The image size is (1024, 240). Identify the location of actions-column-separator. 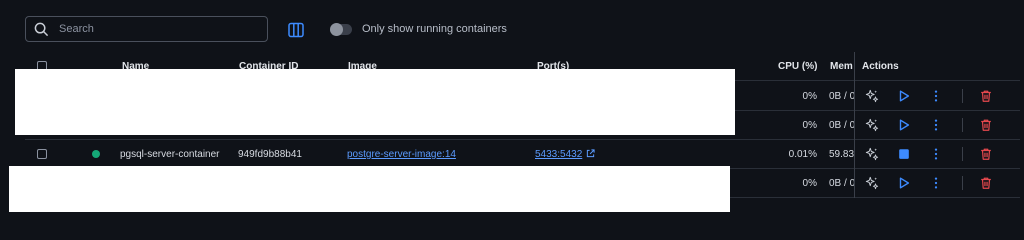
(854, 125).